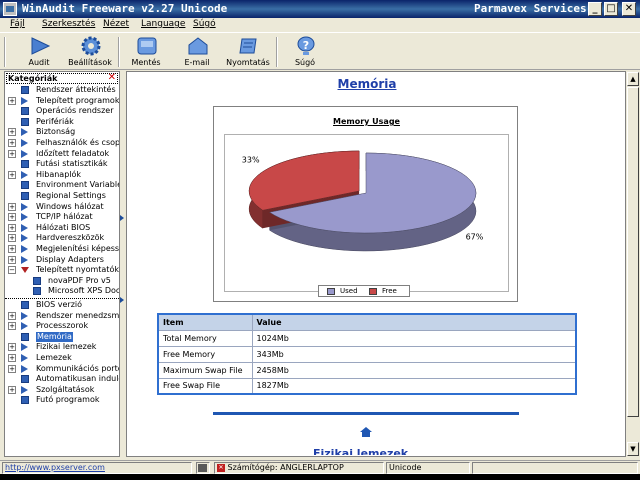 The image size is (640, 480). Describe the element at coordinates (62, 164) in the screenshot. I see `tree-item: Futási statisztikák` at that location.